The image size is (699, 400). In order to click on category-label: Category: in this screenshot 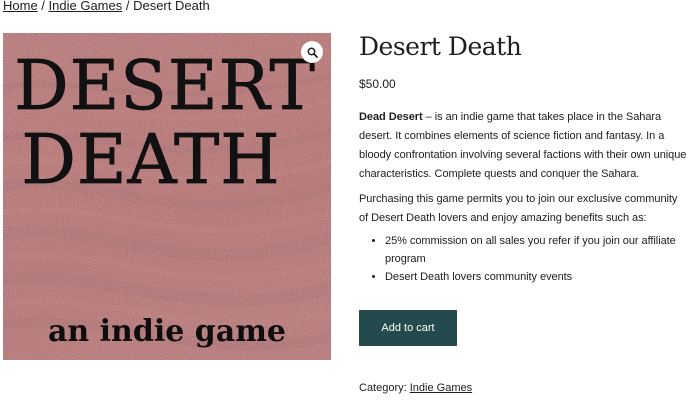, I will do `click(384, 388)`.